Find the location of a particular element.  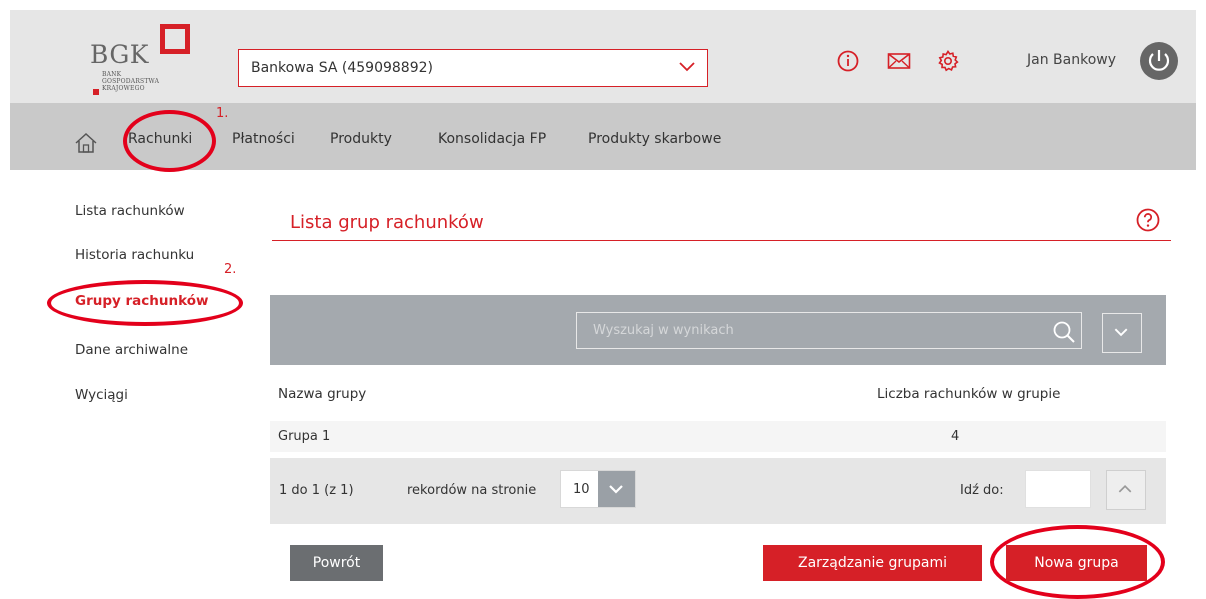

column-header-account-count: Liczba rachunków w grupie is located at coordinates (968, 394).